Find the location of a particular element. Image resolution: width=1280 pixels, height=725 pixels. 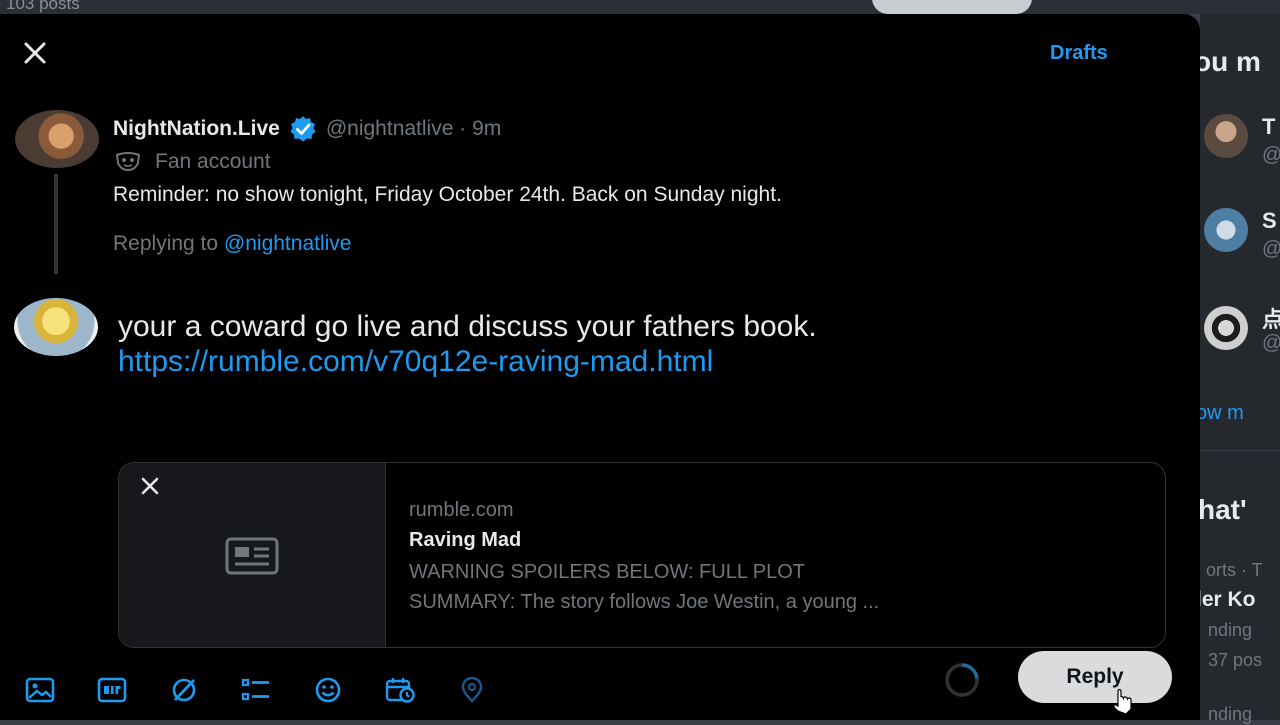

remove-link-preview-button is located at coordinates (150, 486).